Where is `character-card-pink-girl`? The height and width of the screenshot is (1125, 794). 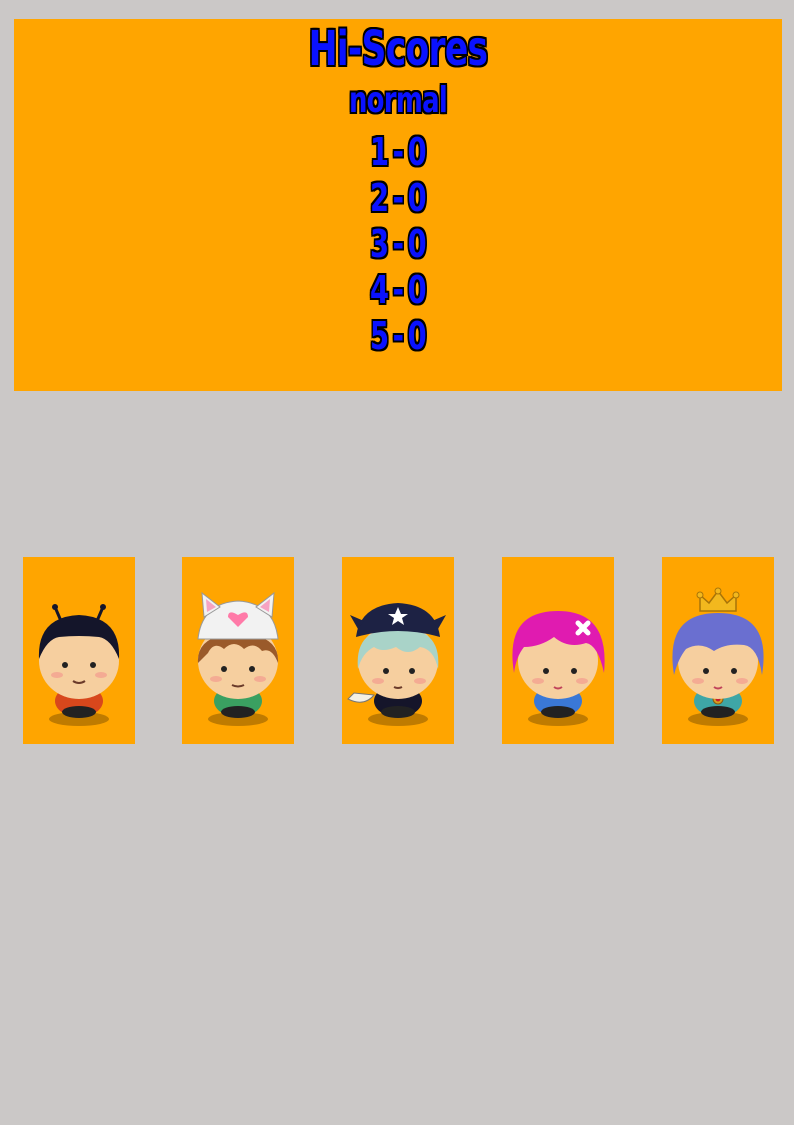 character-card-pink-girl is located at coordinates (558, 650).